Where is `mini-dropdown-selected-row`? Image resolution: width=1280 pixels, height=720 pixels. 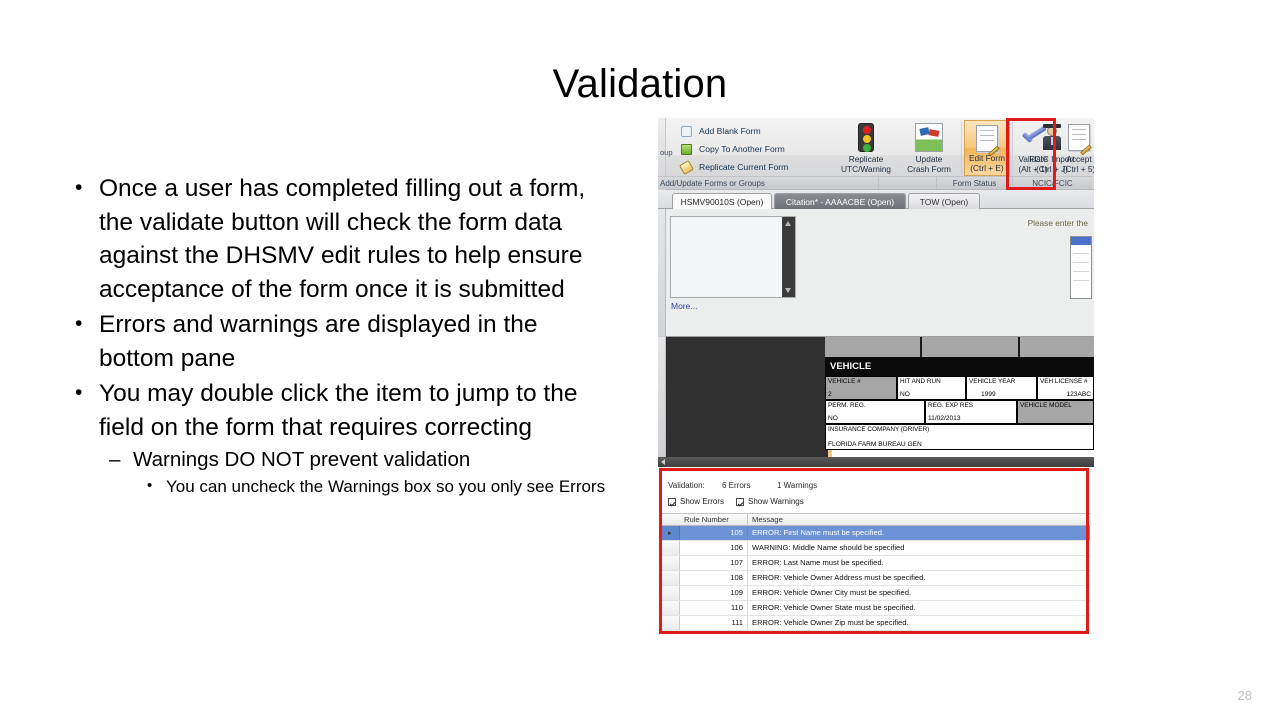
mini-dropdown-selected-row is located at coordinates (1081, 241).